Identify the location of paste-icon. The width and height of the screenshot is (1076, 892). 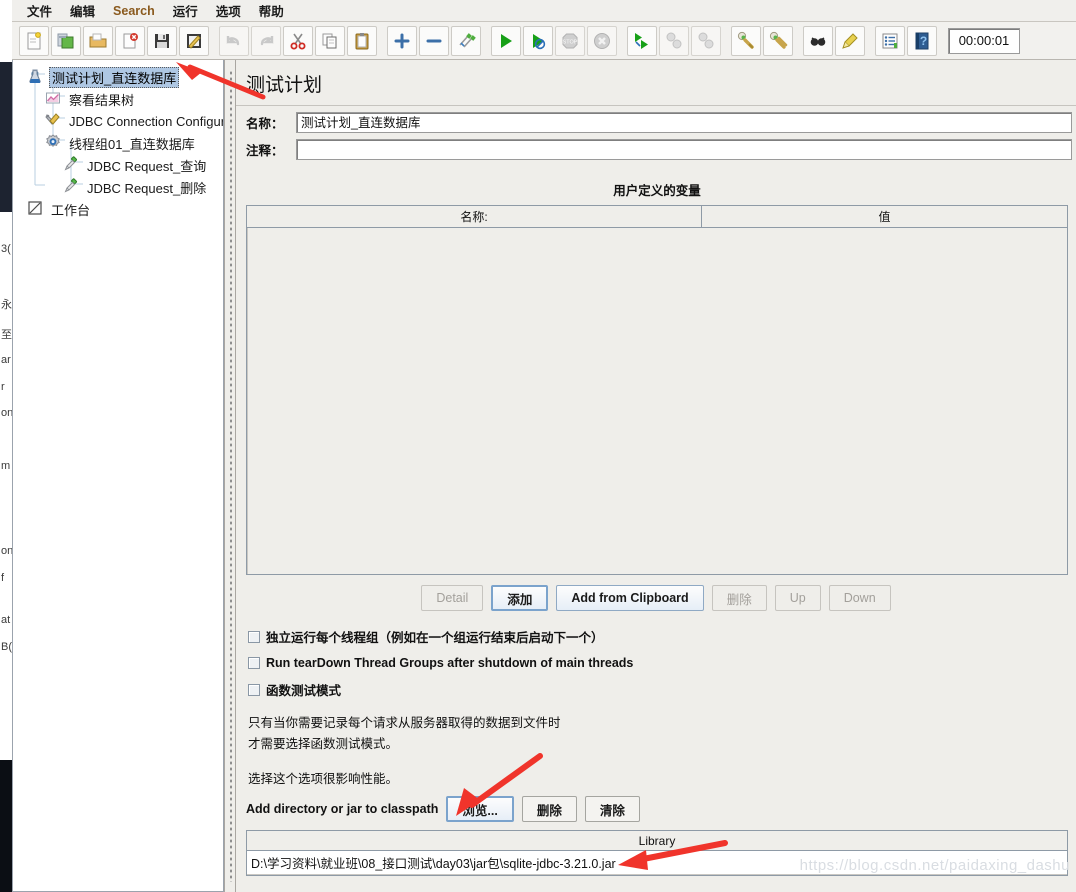
(362, 40).